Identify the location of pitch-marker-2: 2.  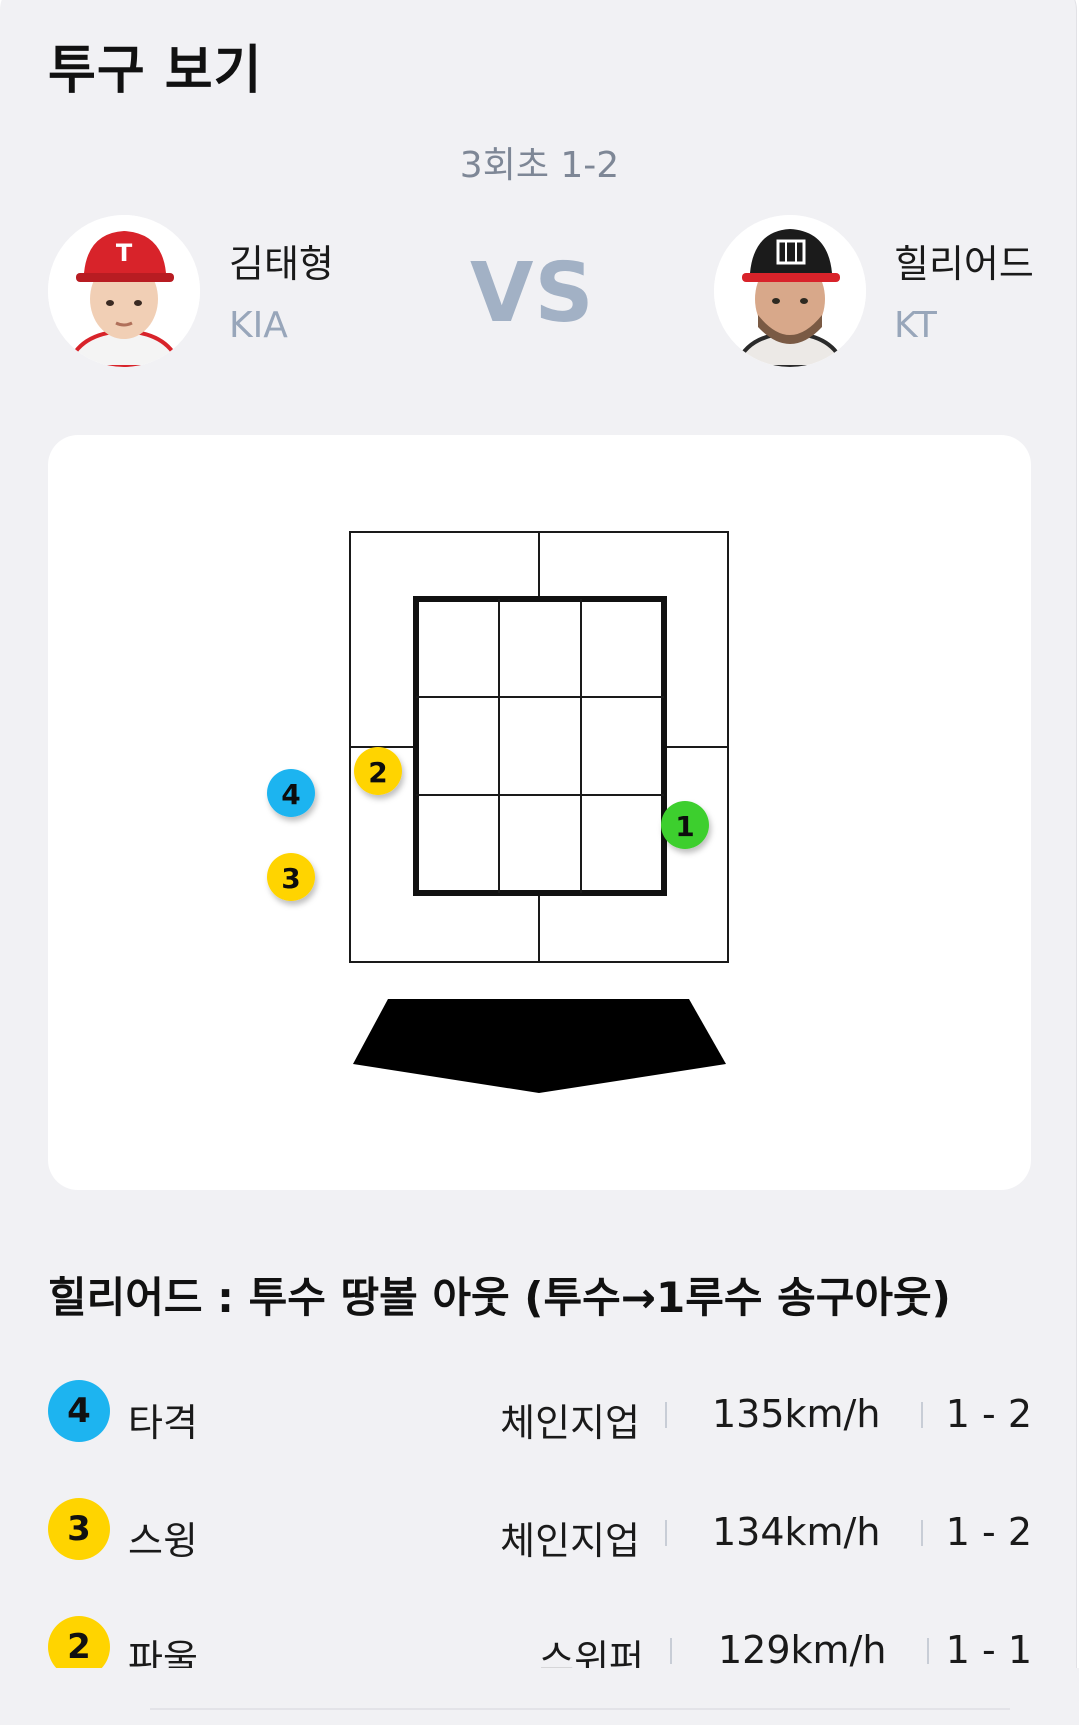
(378, 771).